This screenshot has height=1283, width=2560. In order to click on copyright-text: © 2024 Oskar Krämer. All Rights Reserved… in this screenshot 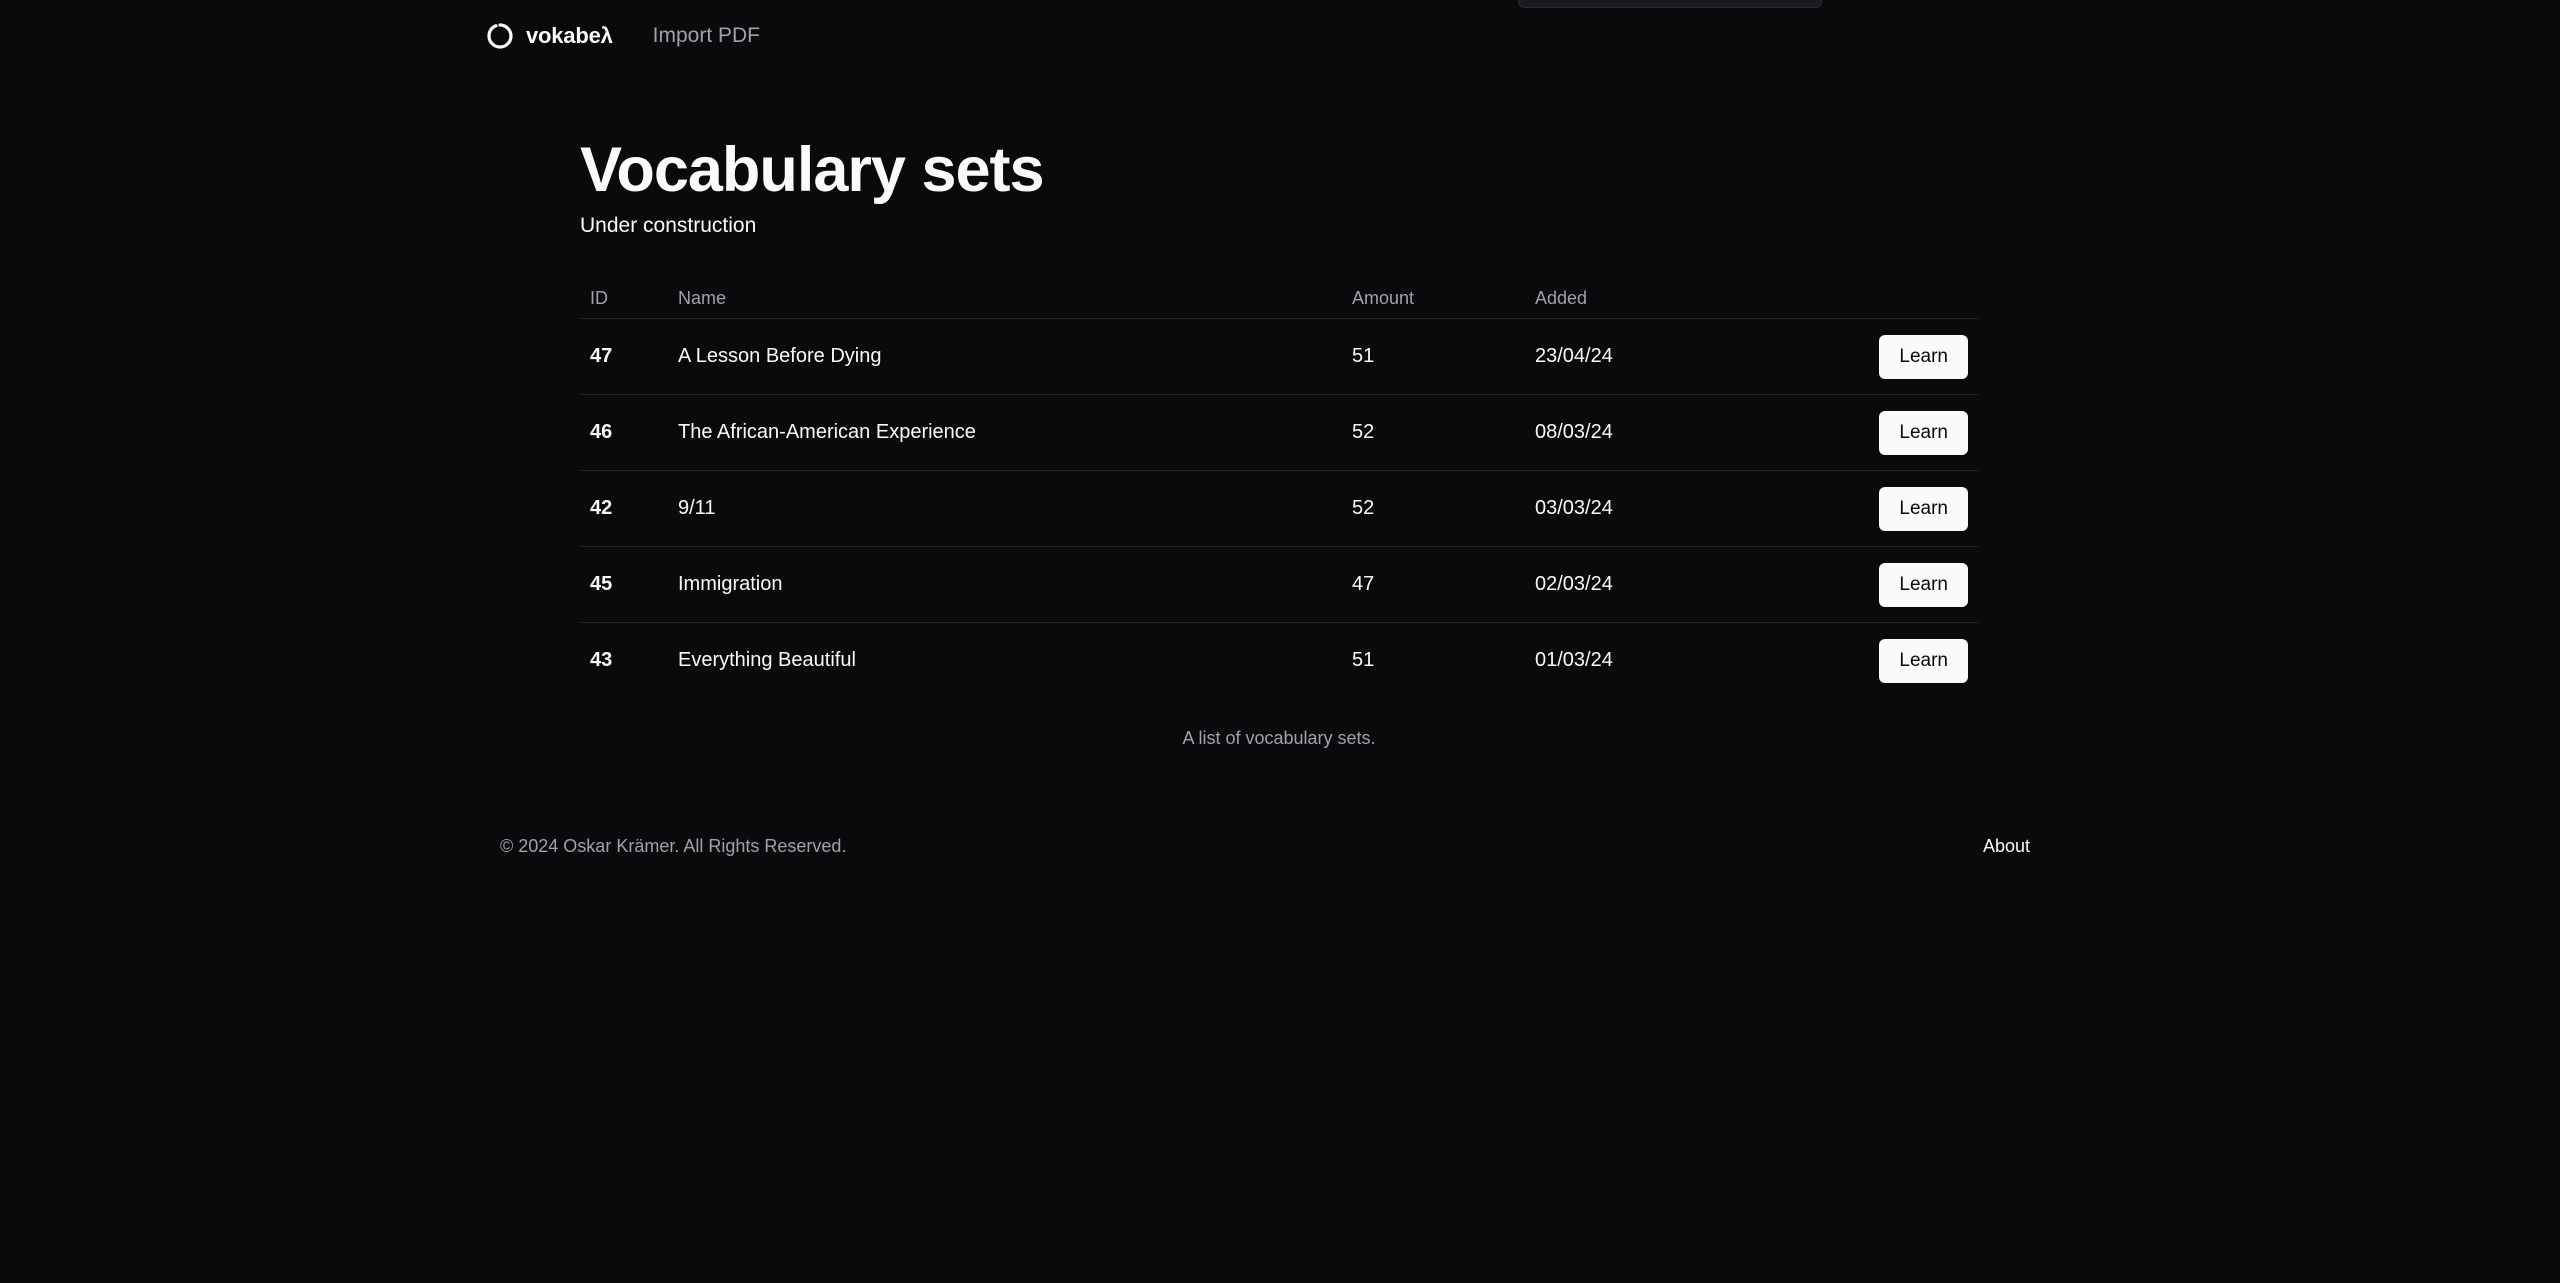, I will do `click(673, 846)`.